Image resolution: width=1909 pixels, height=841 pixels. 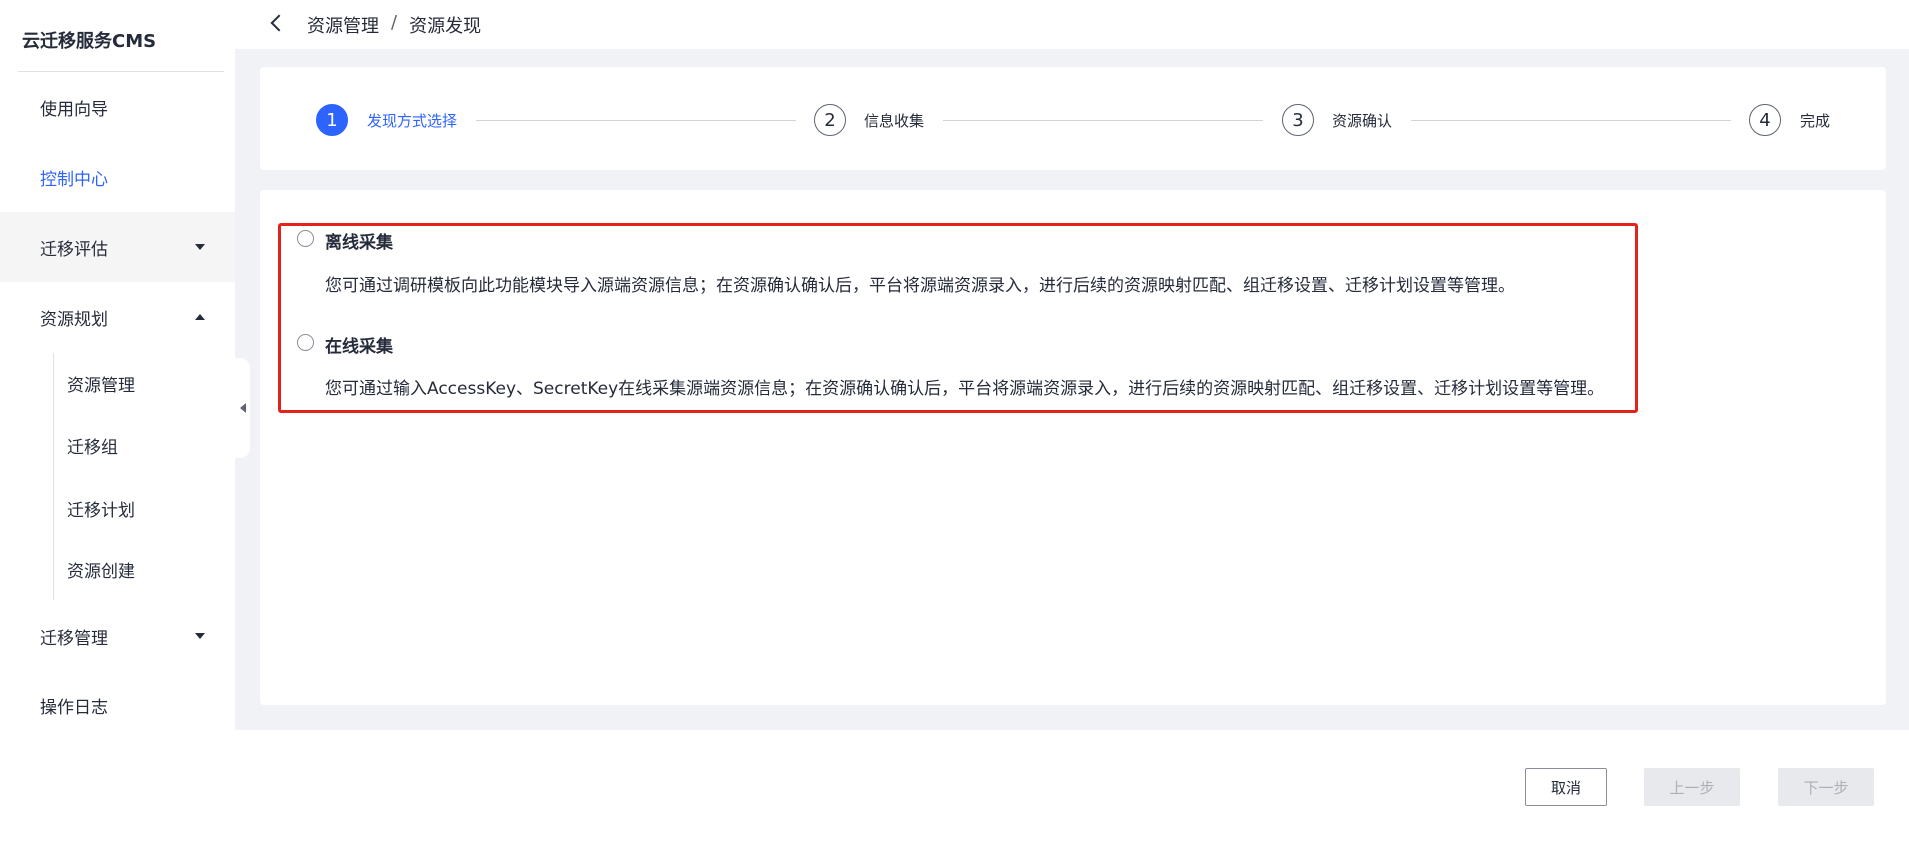 I want to click on sidebar-subitem-label: 迁移组, so click(x=92, y=447).